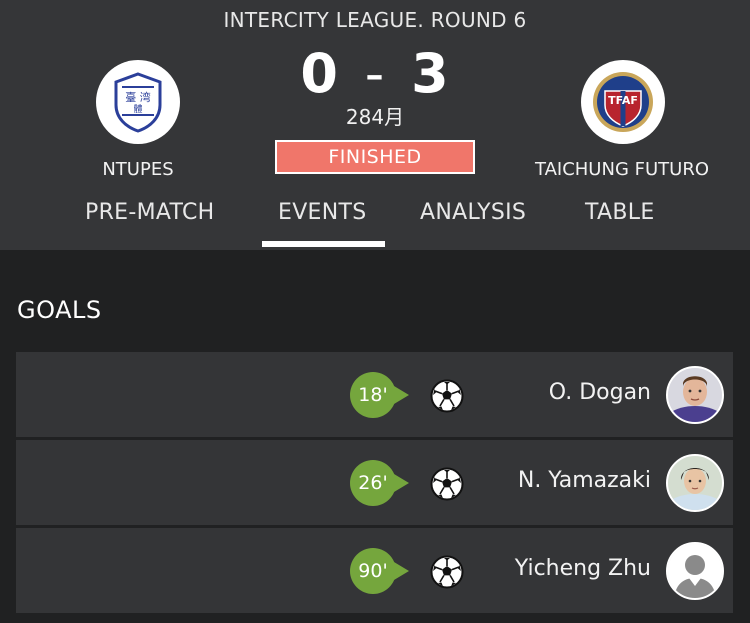 The width and height of the screenshot is (750, 623). What do you see at coordinates (379, 571) in the screenshot?
I see `goal-minute-badge: 90'` at bounding box center [379, 571].